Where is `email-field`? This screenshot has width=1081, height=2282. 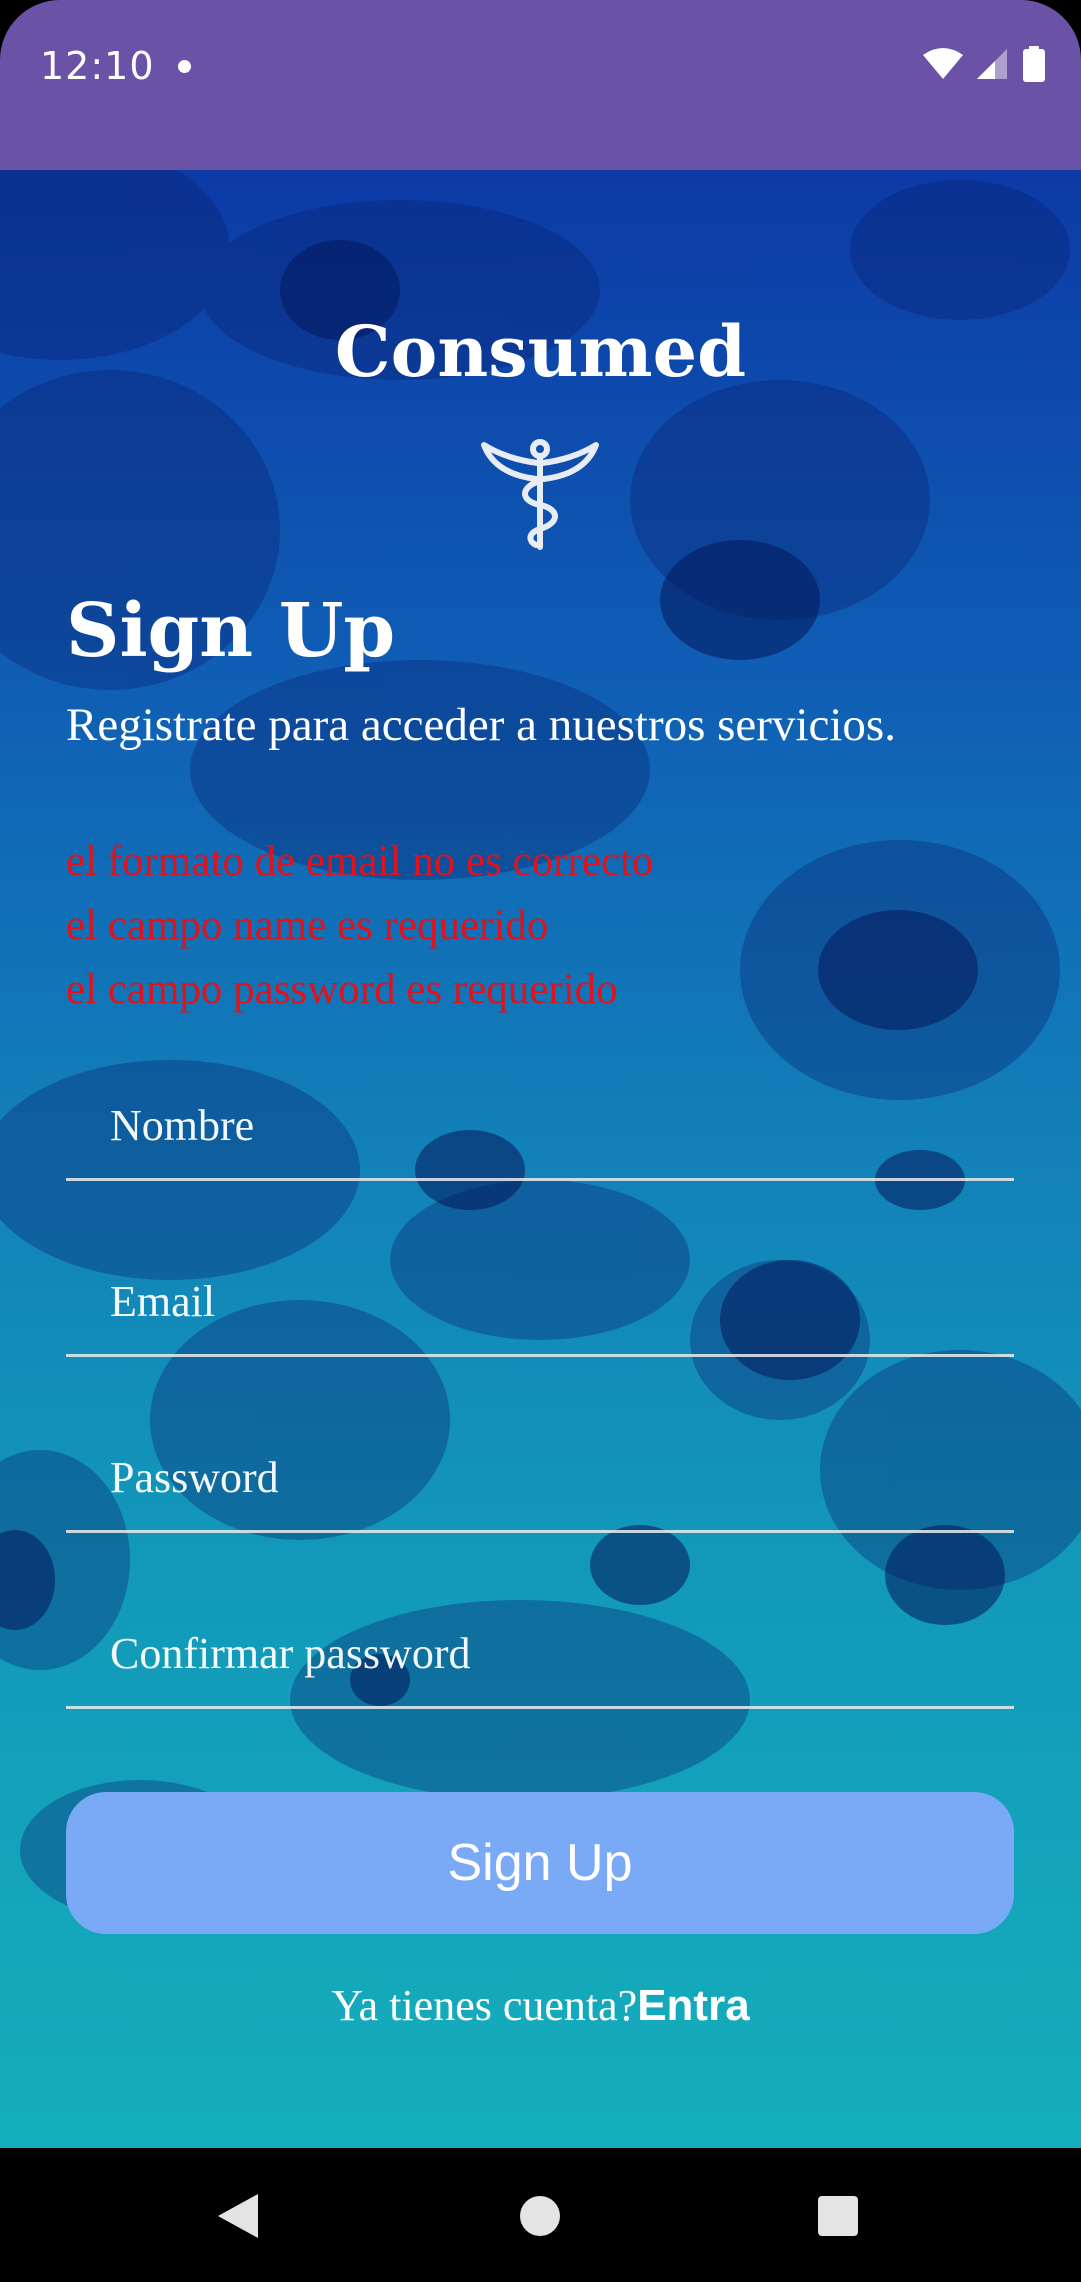
email-field is located at coordinates (540, 1300).